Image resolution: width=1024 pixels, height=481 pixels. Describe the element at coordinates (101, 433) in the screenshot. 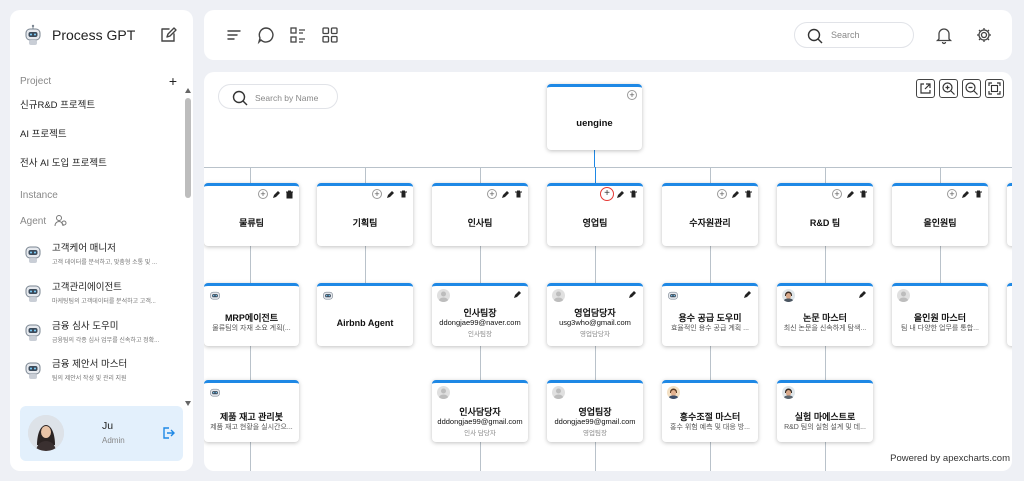

I see `user-profile-card: Ju Admin` at that location.